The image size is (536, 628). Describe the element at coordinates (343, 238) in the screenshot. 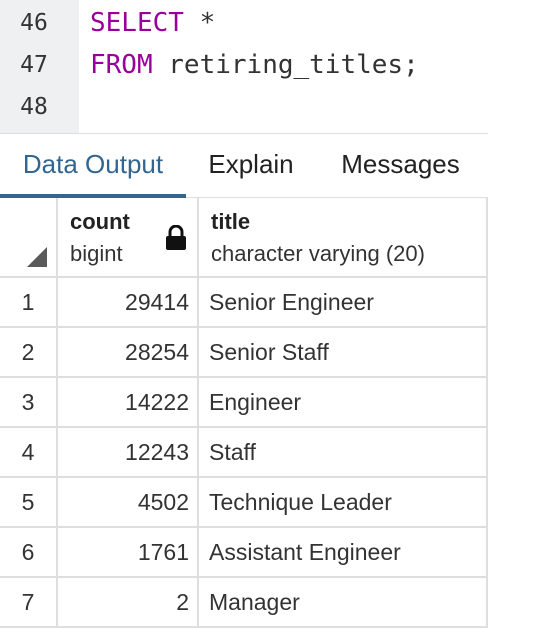

I see `column-header-title: title character varying (20)` at that location.